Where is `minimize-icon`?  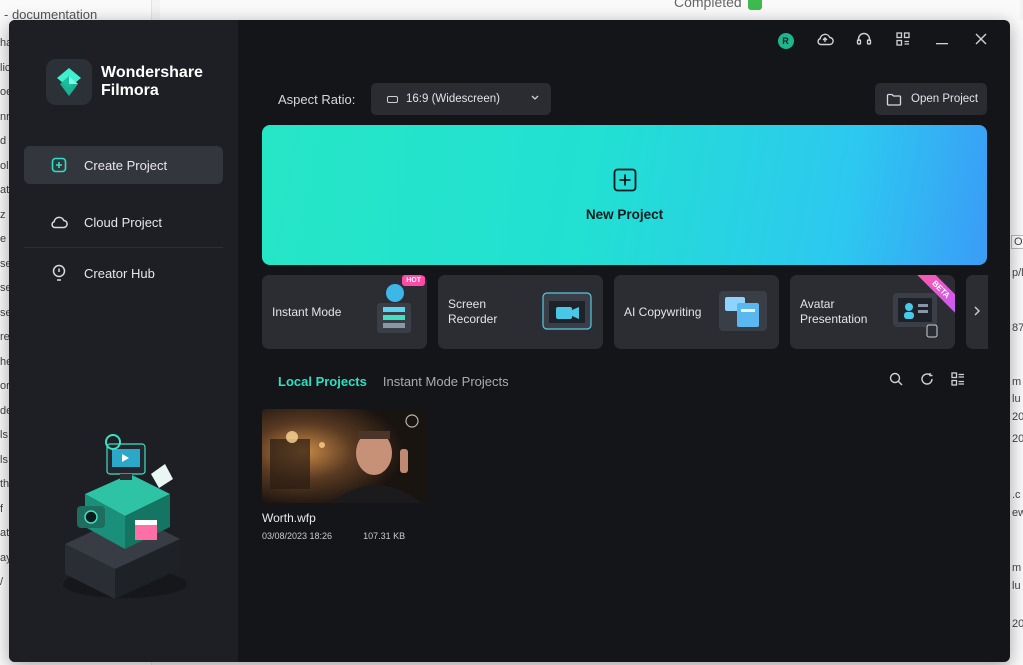
minimize-icon is located at coordinates (941, 41).